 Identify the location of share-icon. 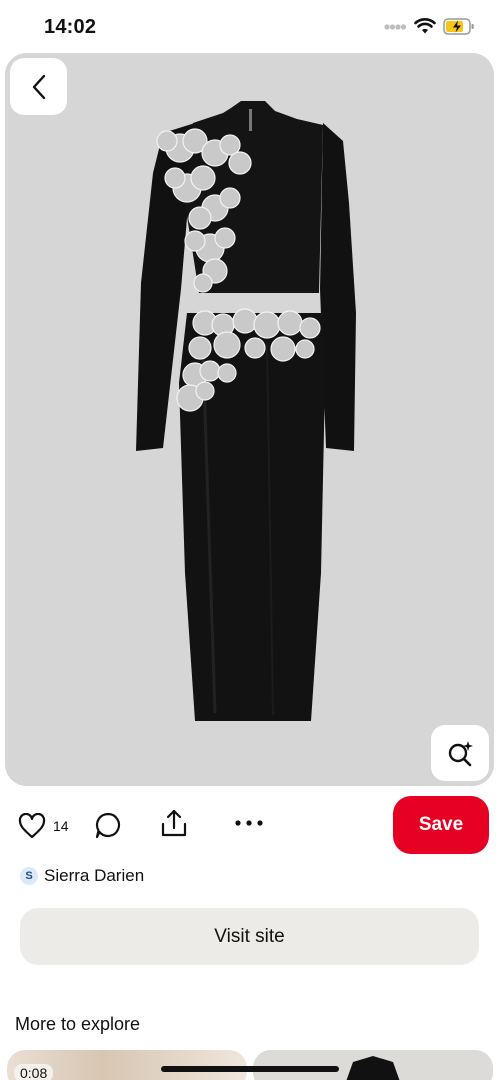
(174, 823).